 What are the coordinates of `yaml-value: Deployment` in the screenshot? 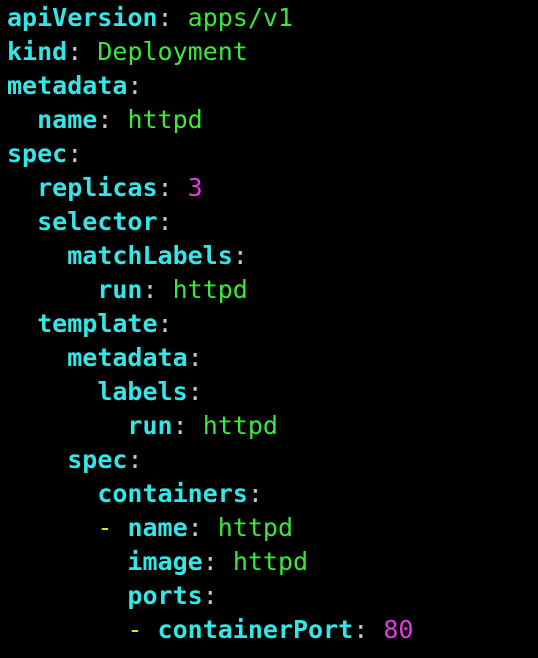 It's located at (172, 51).